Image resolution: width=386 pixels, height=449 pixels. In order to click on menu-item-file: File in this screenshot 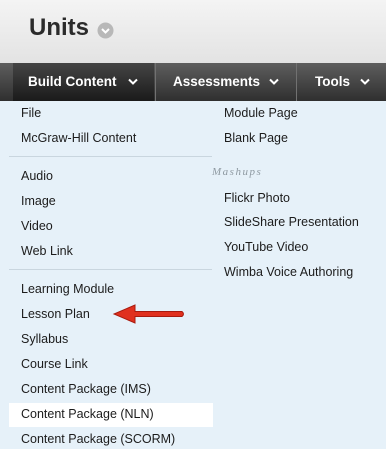, I will do `click(31, 113)`.